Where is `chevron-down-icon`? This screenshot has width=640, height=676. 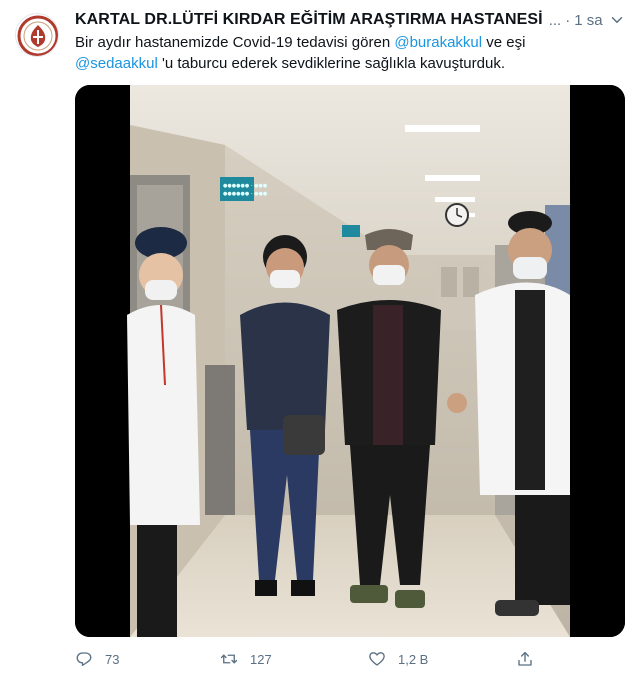
chevron-down-icon is located at coordinates (617, 20).